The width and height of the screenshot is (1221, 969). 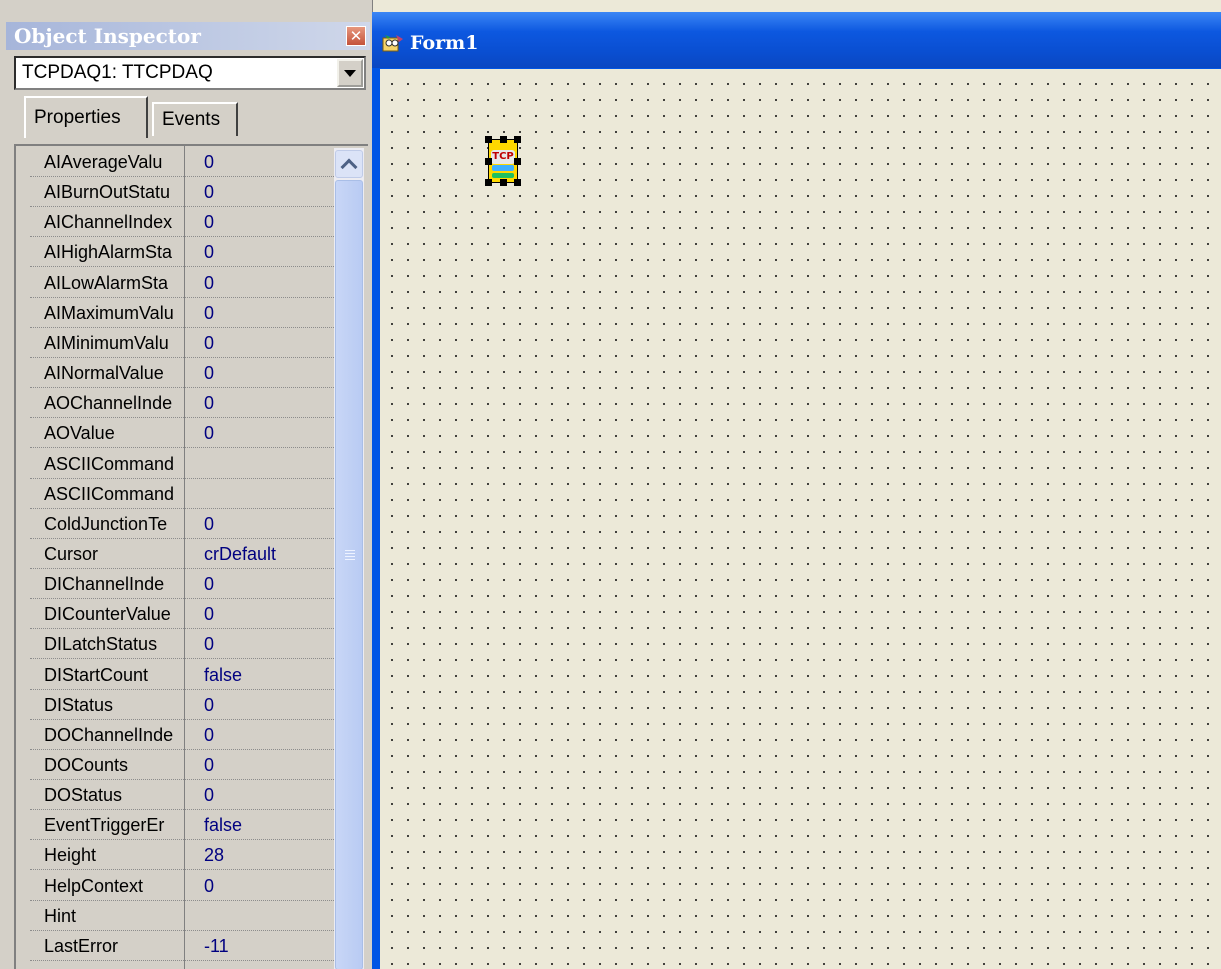 What do you see at coordinates (183, 947) in the screenshot?
I see `property-row: LastError -11` at bounding box center [183, 947].